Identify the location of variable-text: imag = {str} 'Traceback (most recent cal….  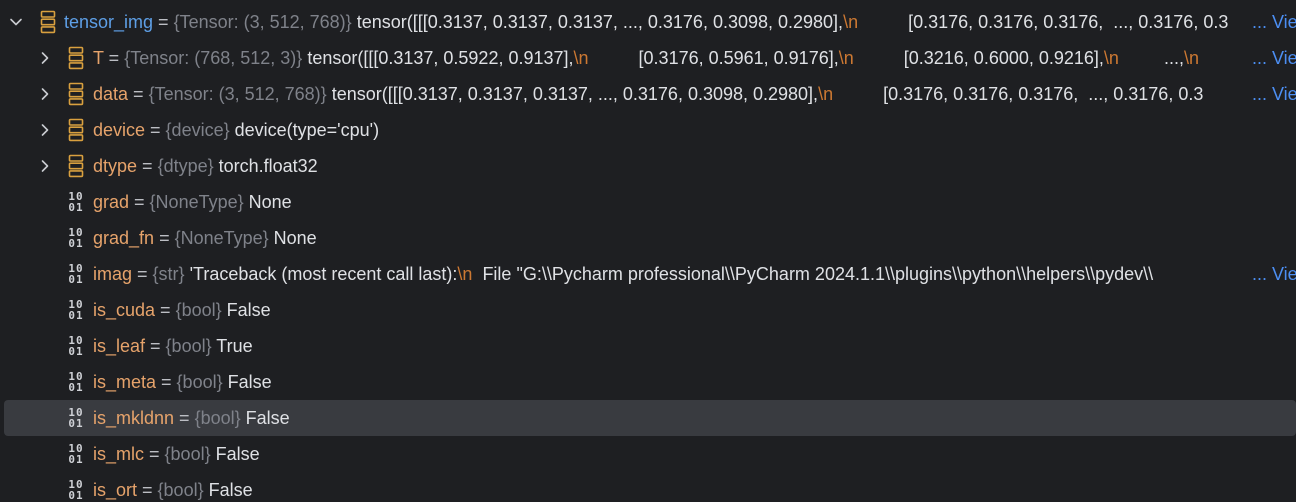
(623, 274).